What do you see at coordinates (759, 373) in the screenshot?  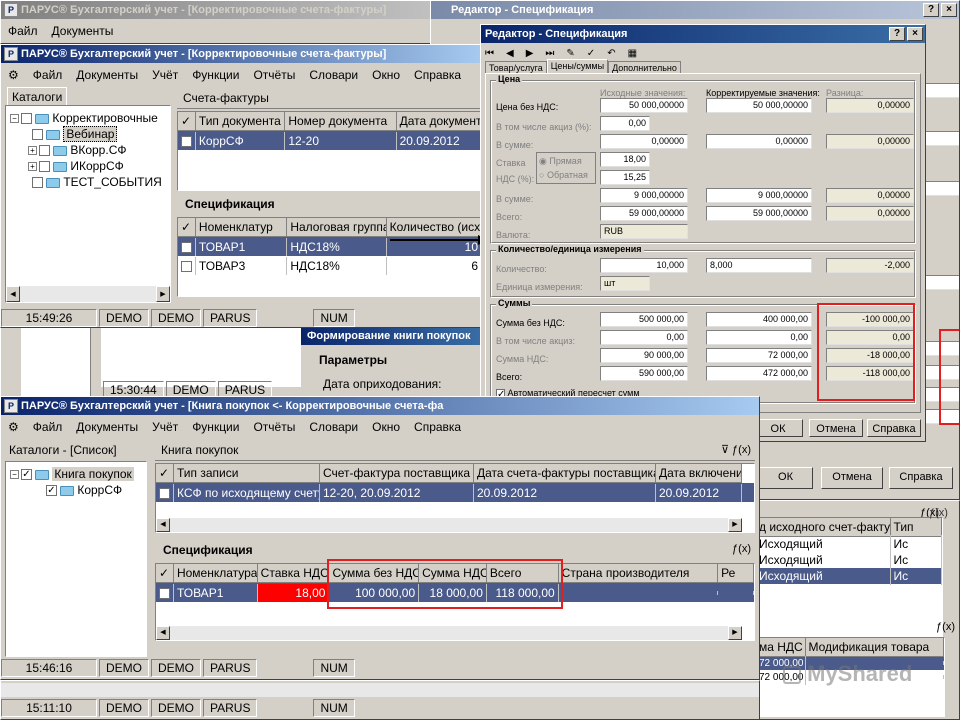 I see `sum-total-corr: 472 000,00` at bounding box center [759, 373].